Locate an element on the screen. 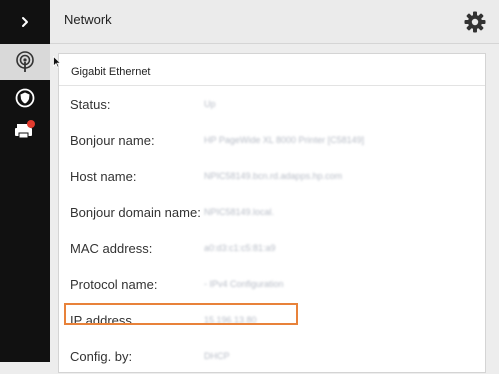 The width and height of the screenshot is (499, 374). settings-button is located at coordinates (475, 22).